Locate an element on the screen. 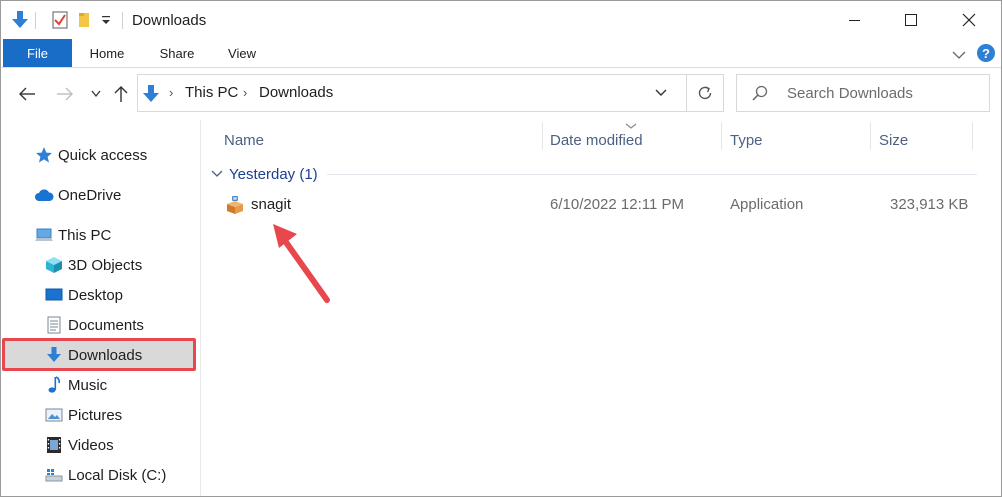 This screenshot has height=497, width=1002. address-bar: › This PC › Downloads is located at coordinates (412, 93).